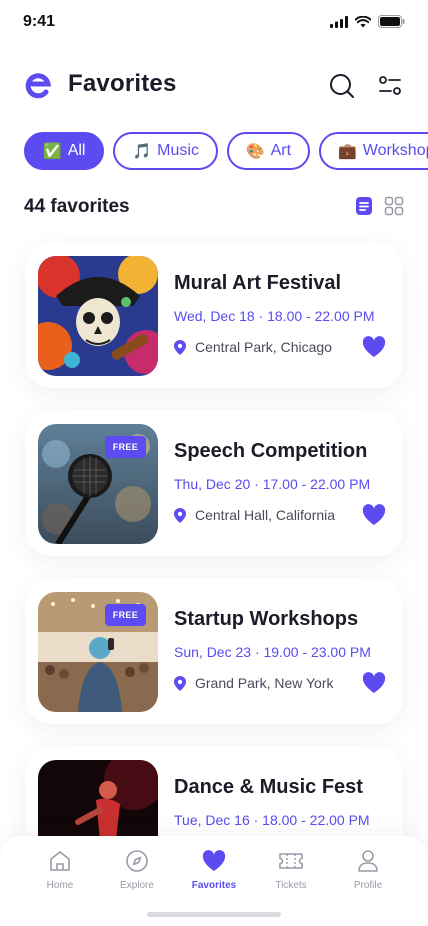  What do you see at coordinates (364, 206) in the screenshot?
I see `list-view-icon` at bounding box center [364, 206].